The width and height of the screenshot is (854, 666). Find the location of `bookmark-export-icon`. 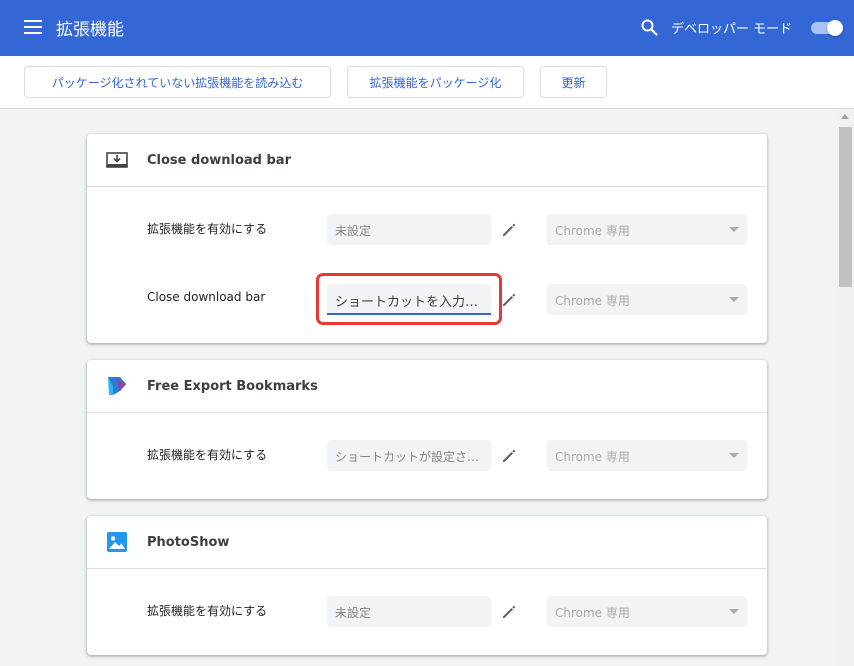

bookmark-export-icon is located at coordinates (117, 386).